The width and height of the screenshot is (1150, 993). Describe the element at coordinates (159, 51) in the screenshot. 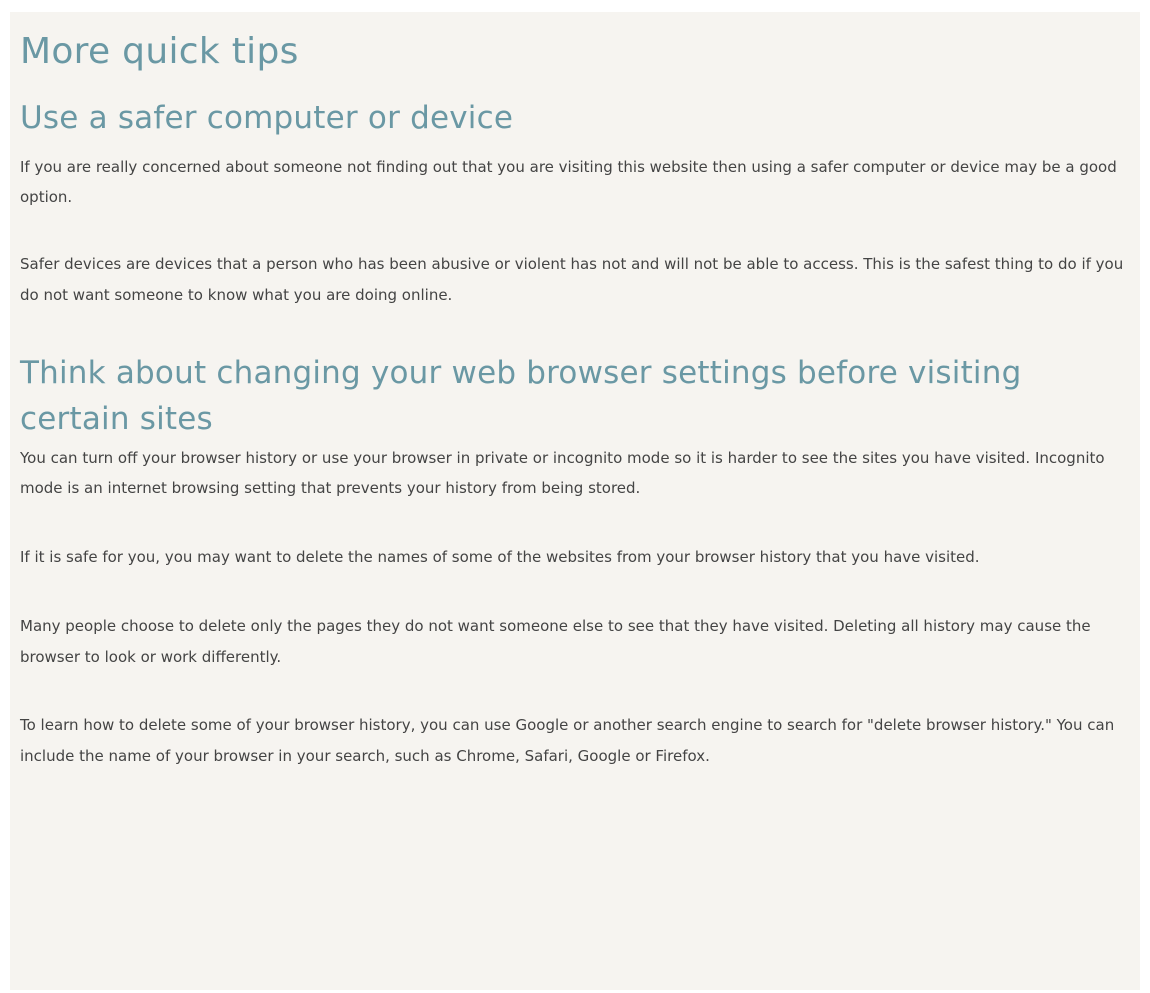

I see `page-title: More quick tips` at that location.